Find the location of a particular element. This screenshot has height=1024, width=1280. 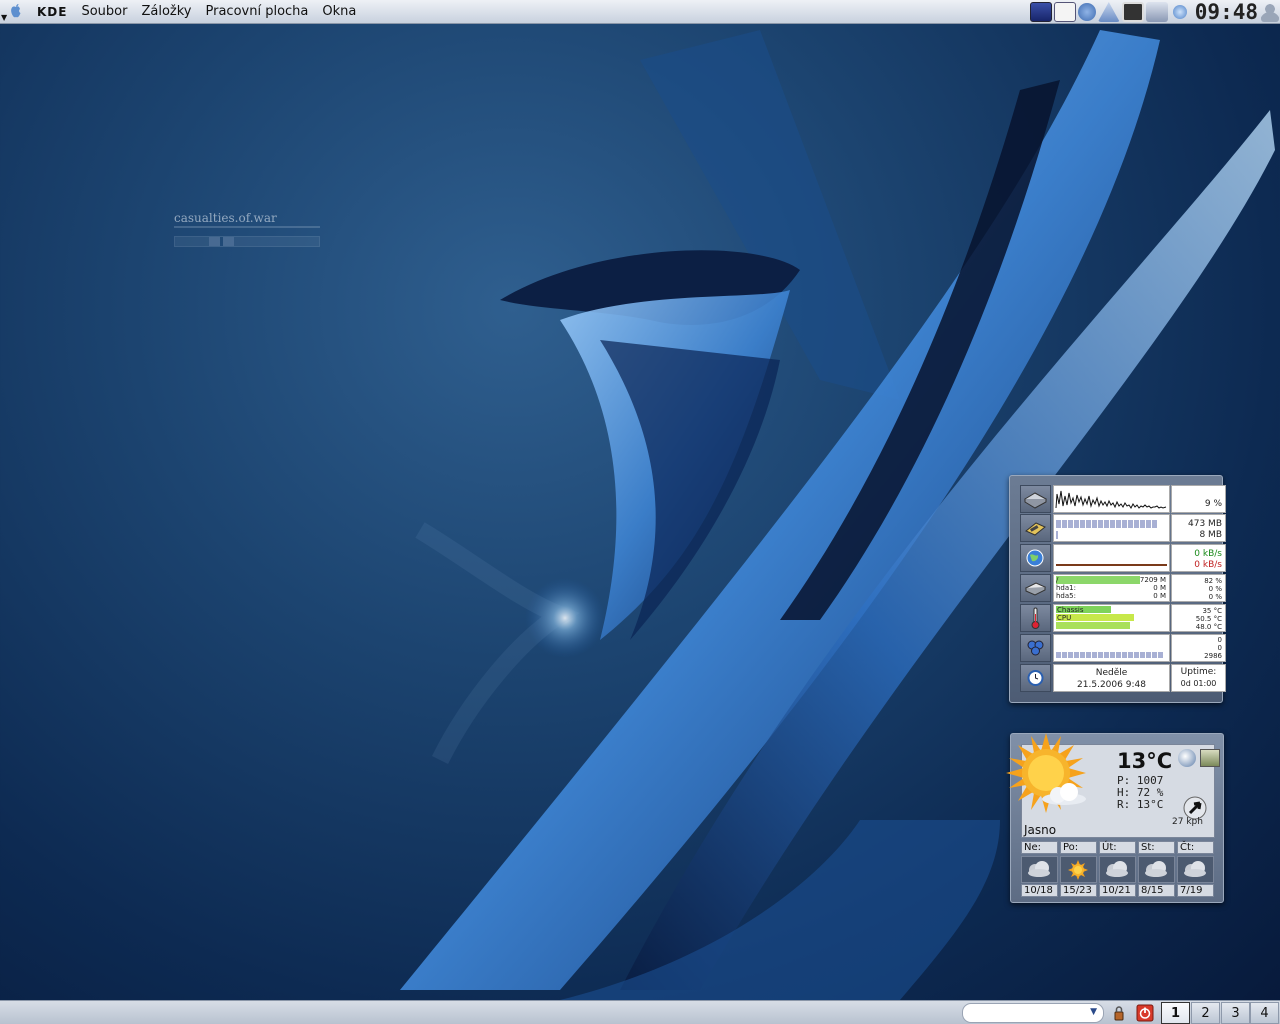

cpu-graph is located at coordinates (1111, 499).